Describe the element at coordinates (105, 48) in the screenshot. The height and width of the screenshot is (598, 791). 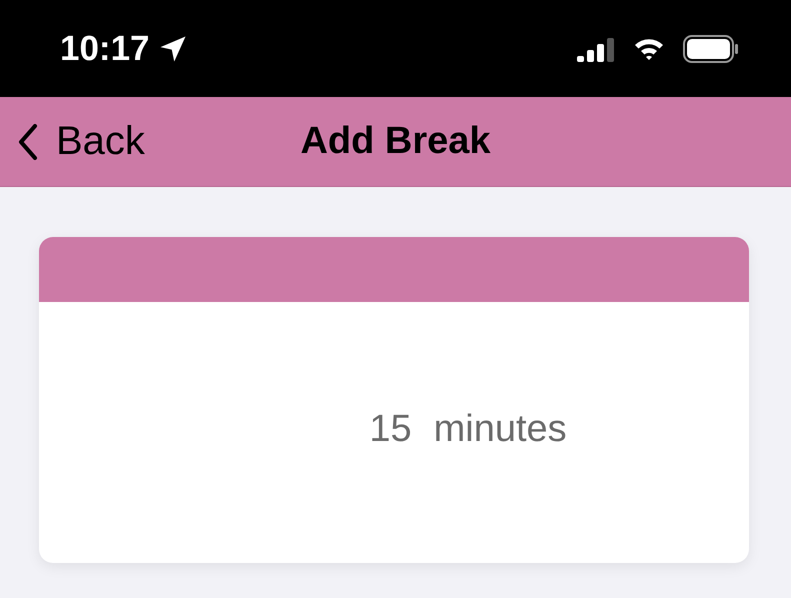
I see `status-time: 10:17` at that location.